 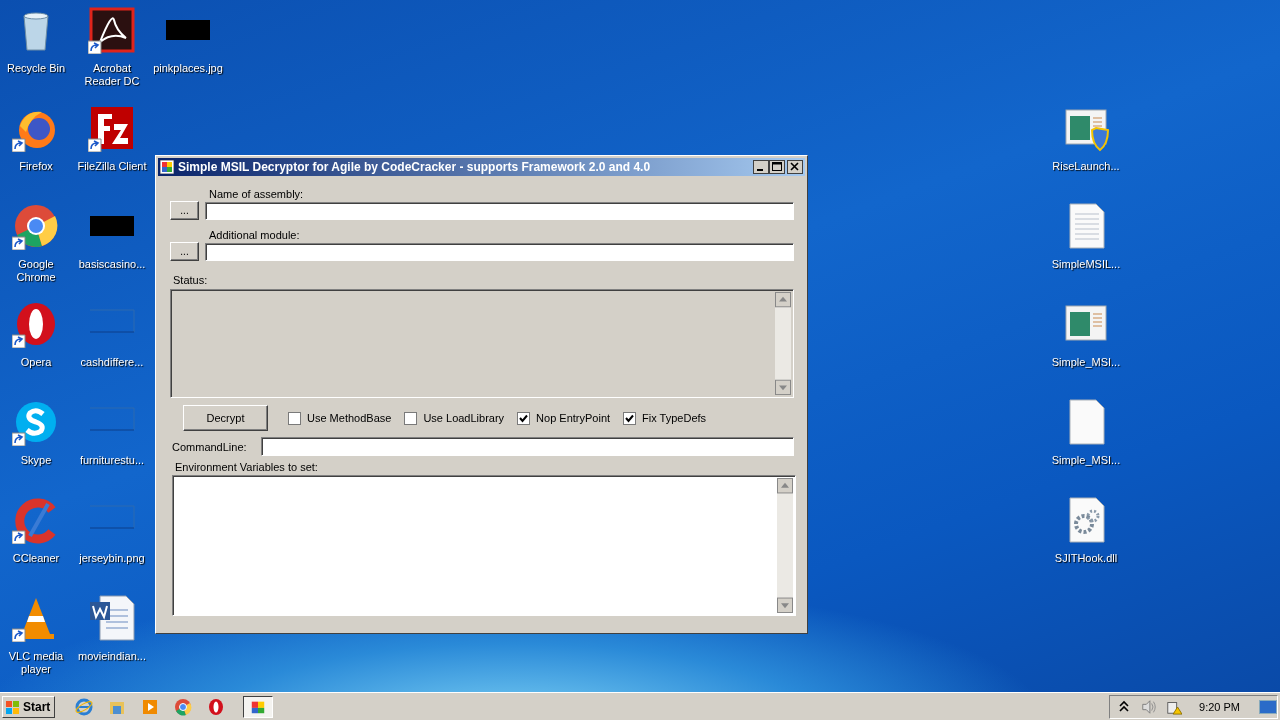 I want to click on icon-label: jerseybin.png, so click(x=112, y=558).